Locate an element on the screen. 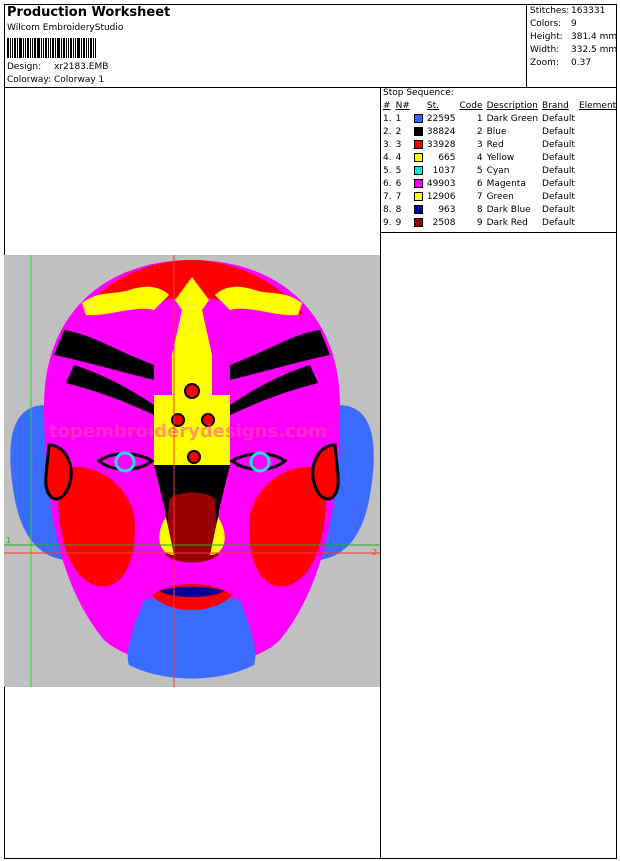 The width and height of the screenshot is (620, 861). cell-stitches: 22595 is located at coordinates (441, 118).